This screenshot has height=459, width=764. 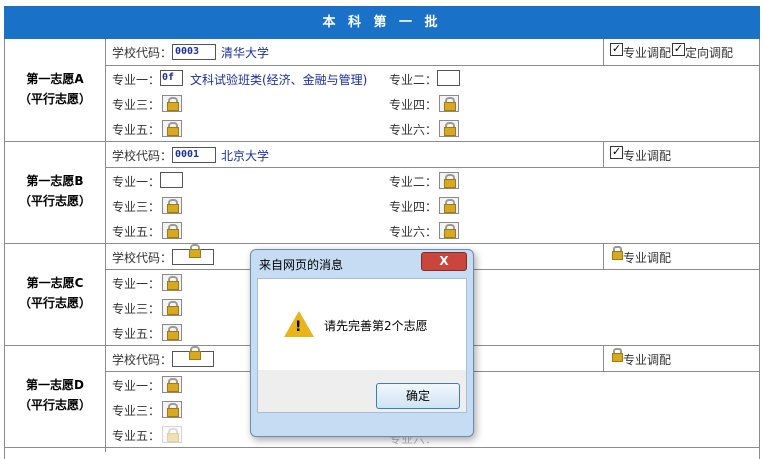 What do you see at coordinates (298, 327) in the screenshot?
I see `warning-icon-mark: !` at bounding box center [298, 327].